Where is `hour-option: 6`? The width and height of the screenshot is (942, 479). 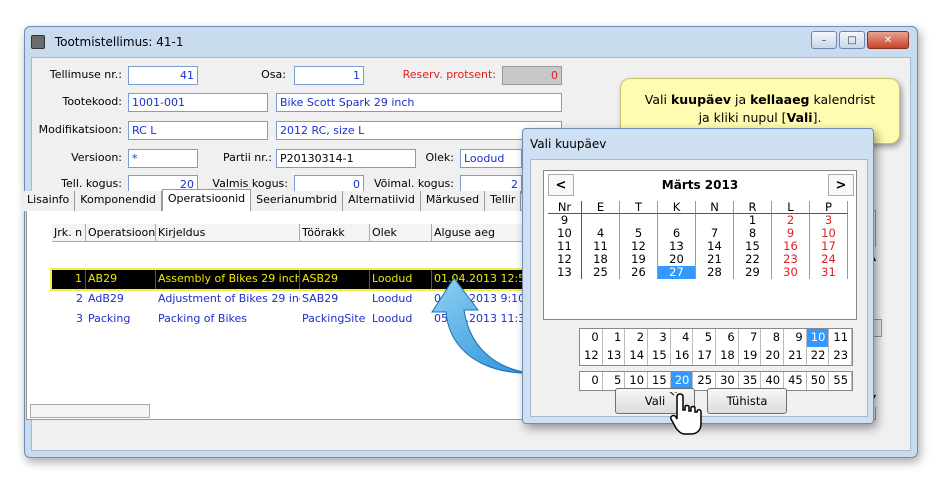 hour-option: 6 is located at coordinates (727, 338).